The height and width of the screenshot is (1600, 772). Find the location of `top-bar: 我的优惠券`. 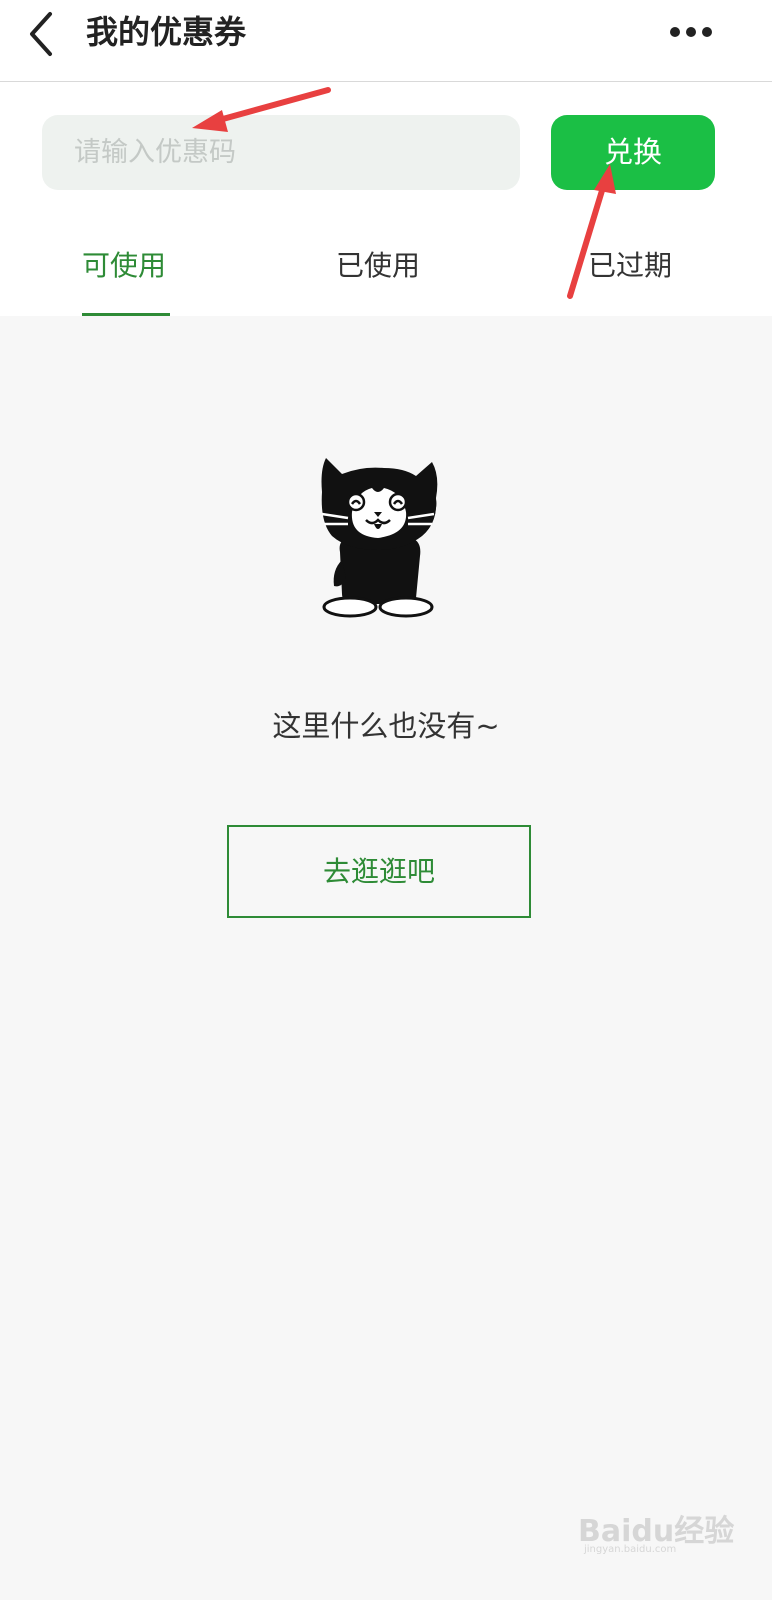

top-bar: 我的优惠券 is located at coordinates (386, 41).